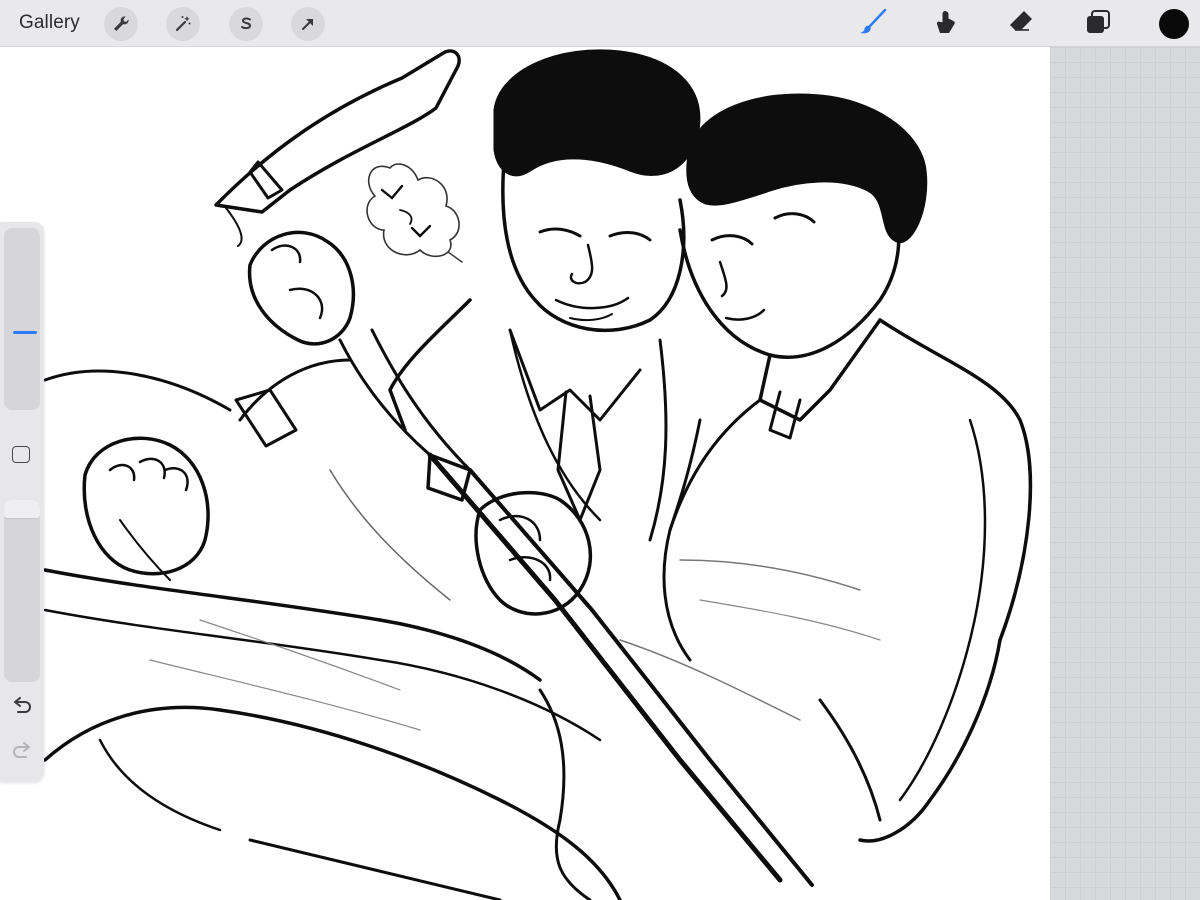 This screenshot has height=900, width=1200. I want to click on sword-blade-upper, so click(337, 131).